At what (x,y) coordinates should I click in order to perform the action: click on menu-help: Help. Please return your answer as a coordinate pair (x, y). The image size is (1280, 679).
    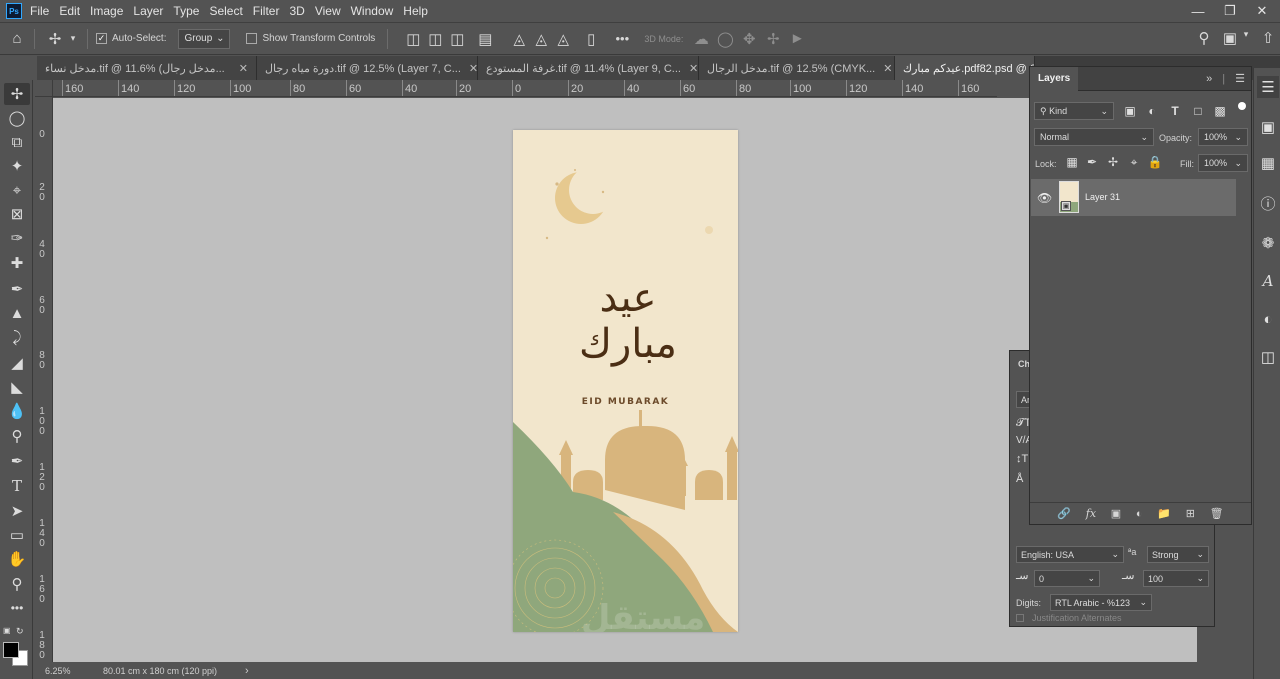
    Looking at the image, I should click on (419, 11).